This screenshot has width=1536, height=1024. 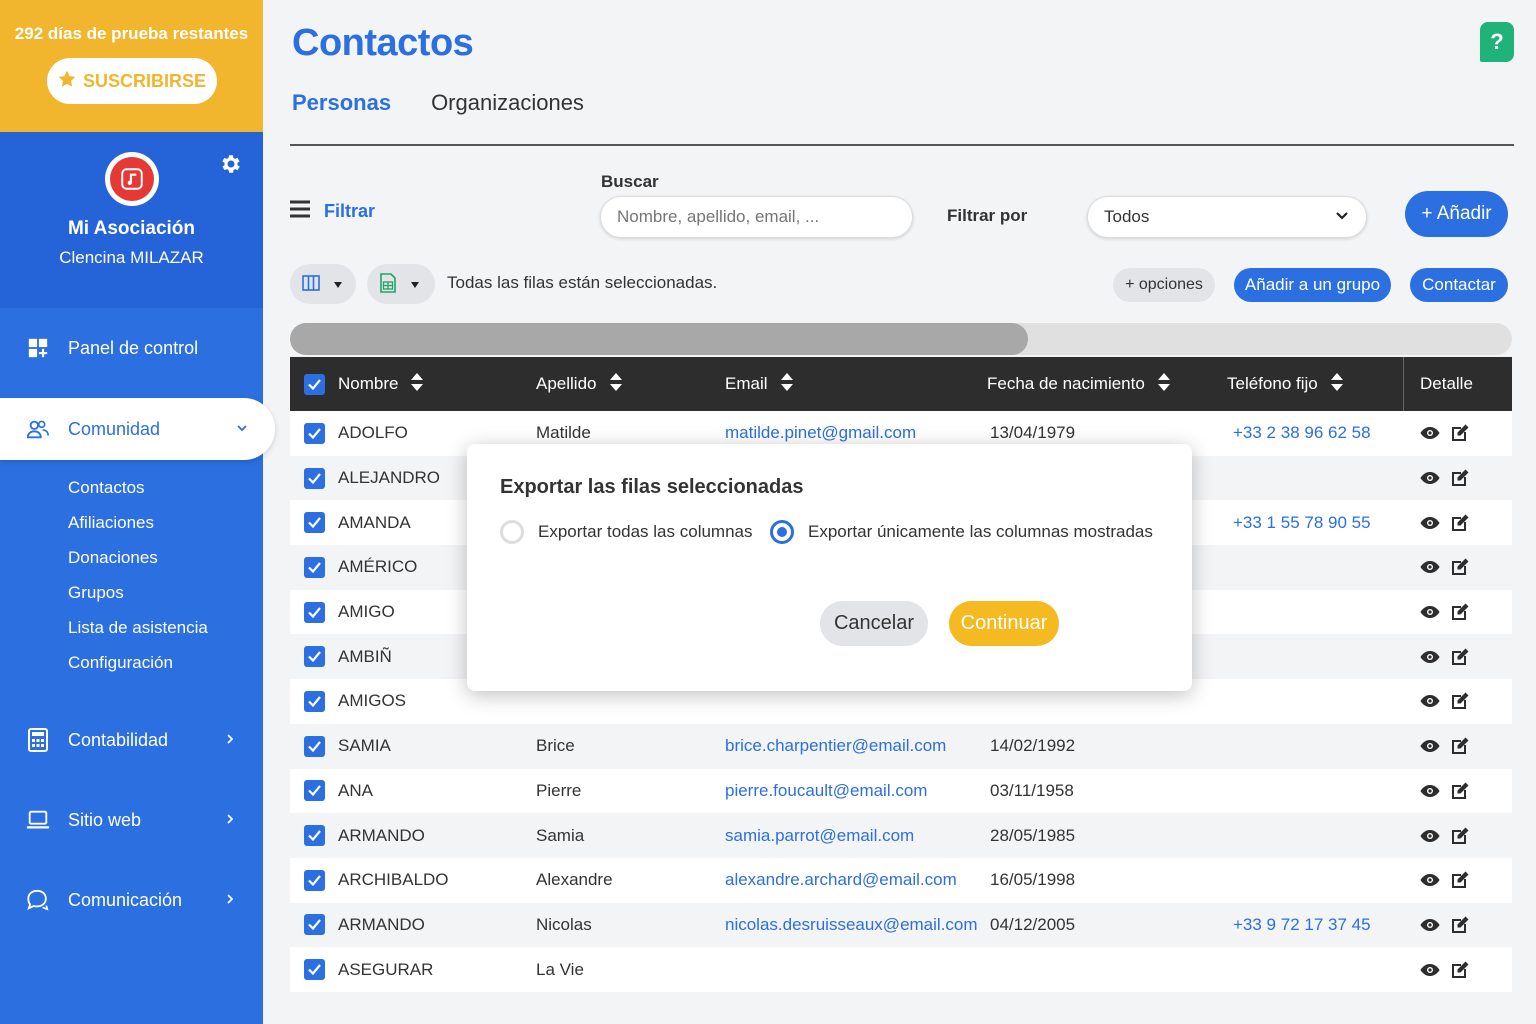 What do you see at coordinates (341, 103) in the screenshot?
I see `tab-personas: Personas` at bounding box center [341, 103].